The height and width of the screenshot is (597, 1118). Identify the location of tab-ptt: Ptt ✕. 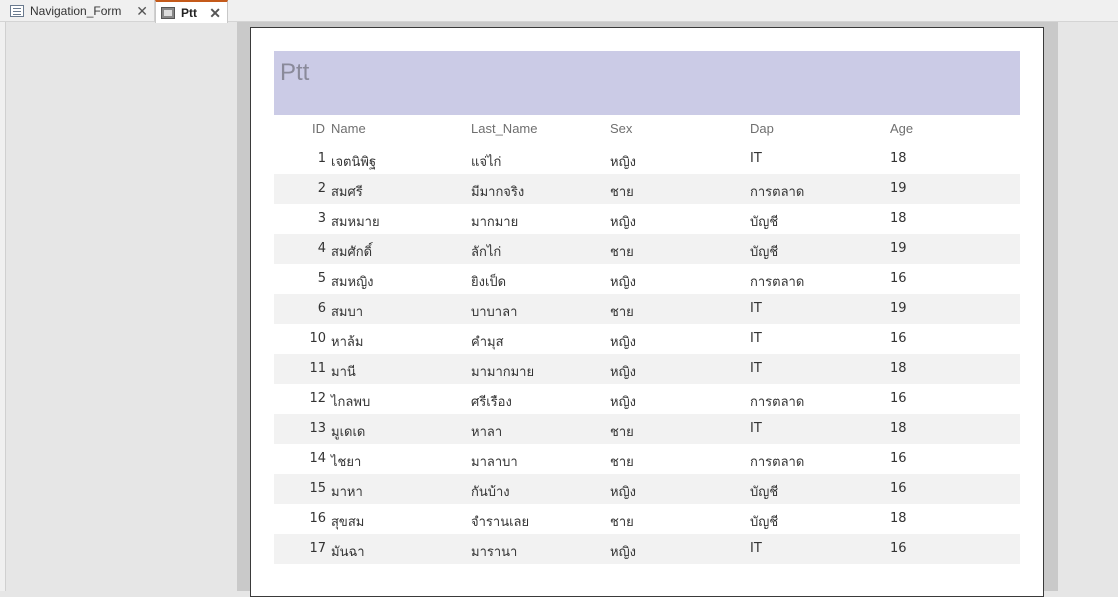
(191, 11).